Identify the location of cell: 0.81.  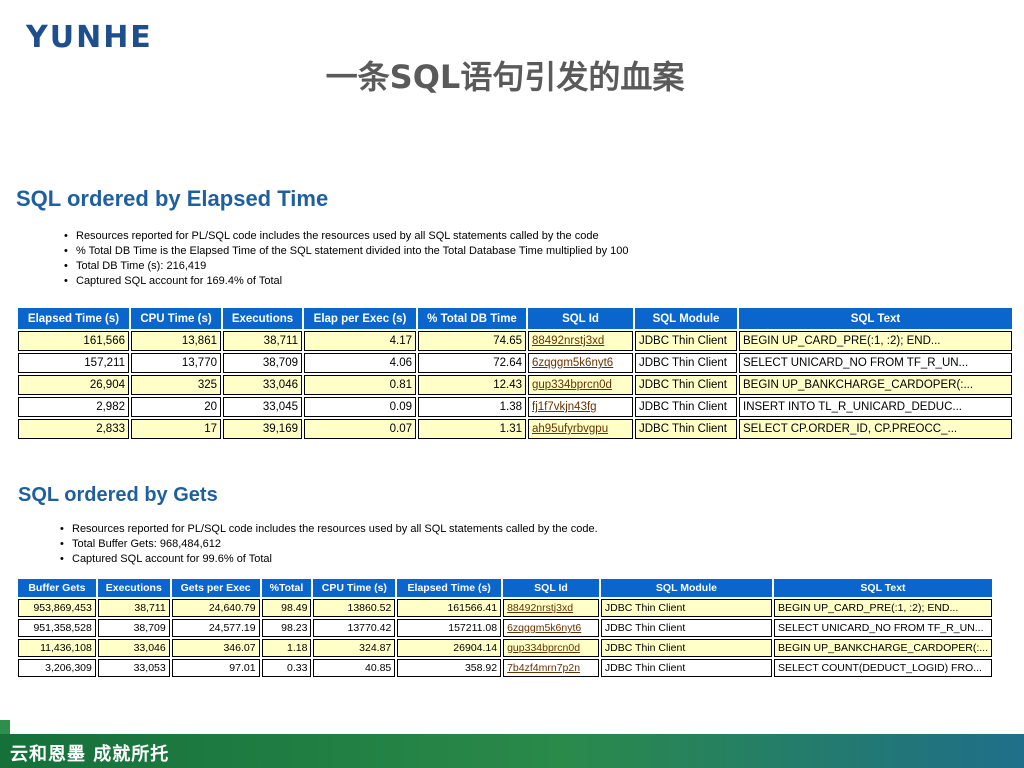
(360, 385).